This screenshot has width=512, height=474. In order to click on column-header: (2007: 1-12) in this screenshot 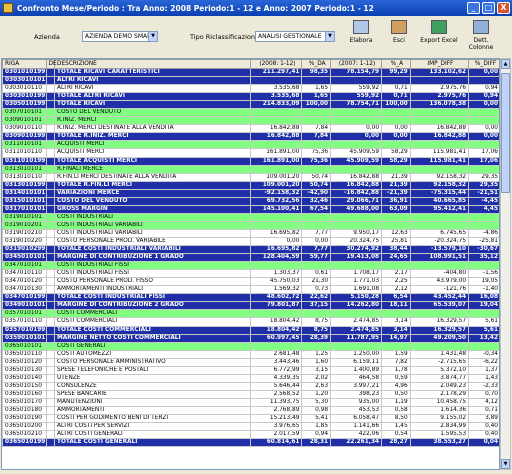, I will do `click(356, 64)`.